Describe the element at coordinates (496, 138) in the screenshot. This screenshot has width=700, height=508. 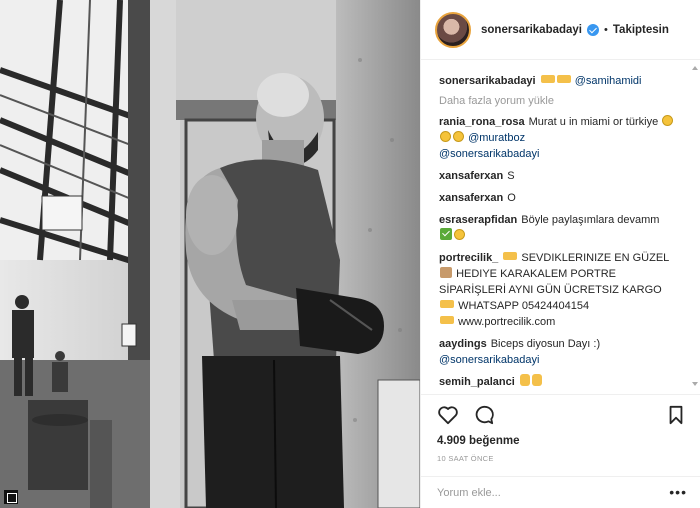
I see `comment-mention: @muratboz` at that location.